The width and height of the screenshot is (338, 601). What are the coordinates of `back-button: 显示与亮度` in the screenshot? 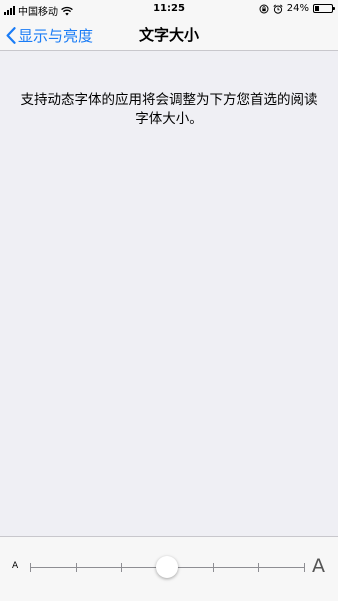 It's located at (49, 35).